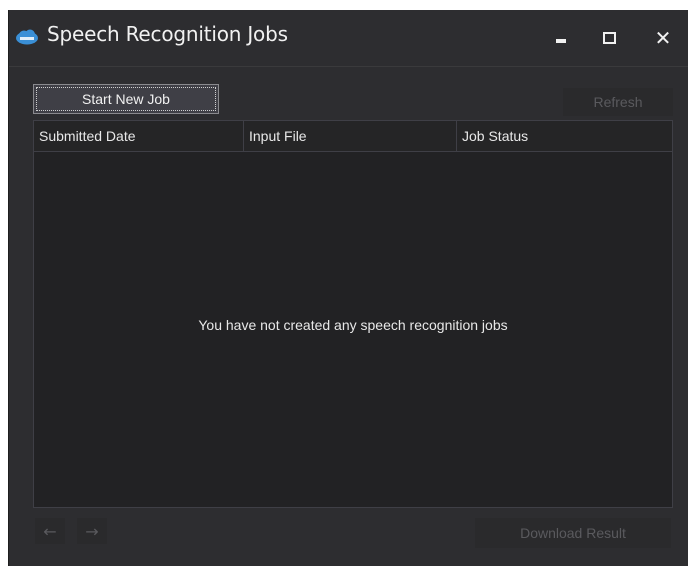  I want to click on window-title: Speech Recognition Jobs, so click(167, 34).